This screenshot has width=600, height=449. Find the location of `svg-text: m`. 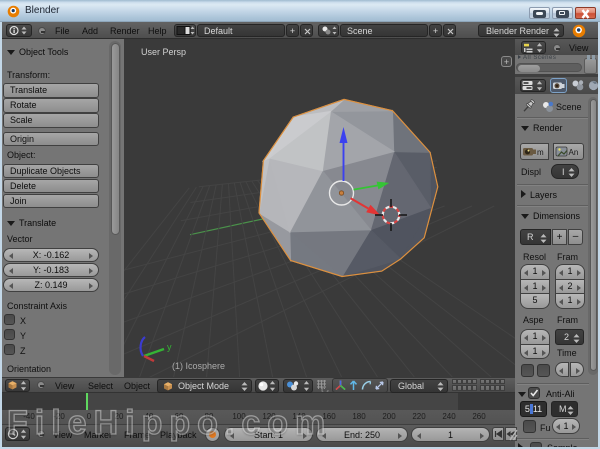

svg-text: m is located at coordinates (540, 152).